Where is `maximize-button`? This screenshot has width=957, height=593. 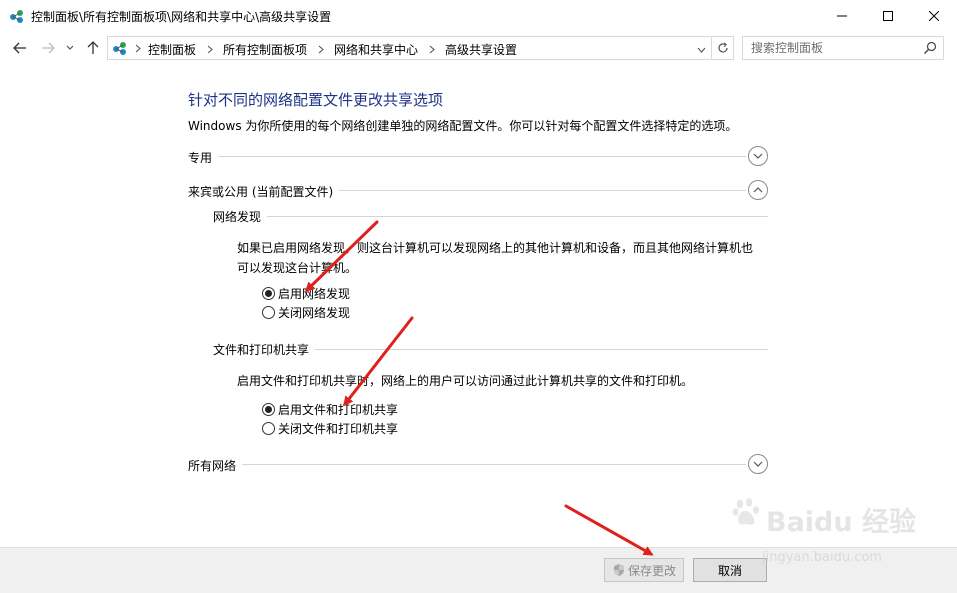 maximize-button is located at coordinates (888, 15).